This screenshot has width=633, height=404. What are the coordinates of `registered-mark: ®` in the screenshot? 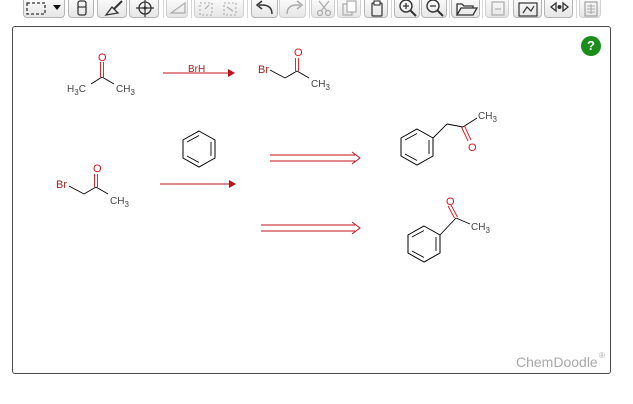 It's located at (602, 355).